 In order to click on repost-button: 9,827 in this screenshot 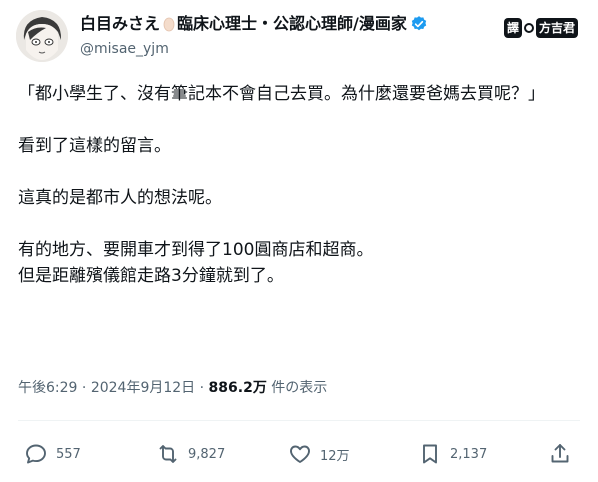, I will do `click(190, 454)`.